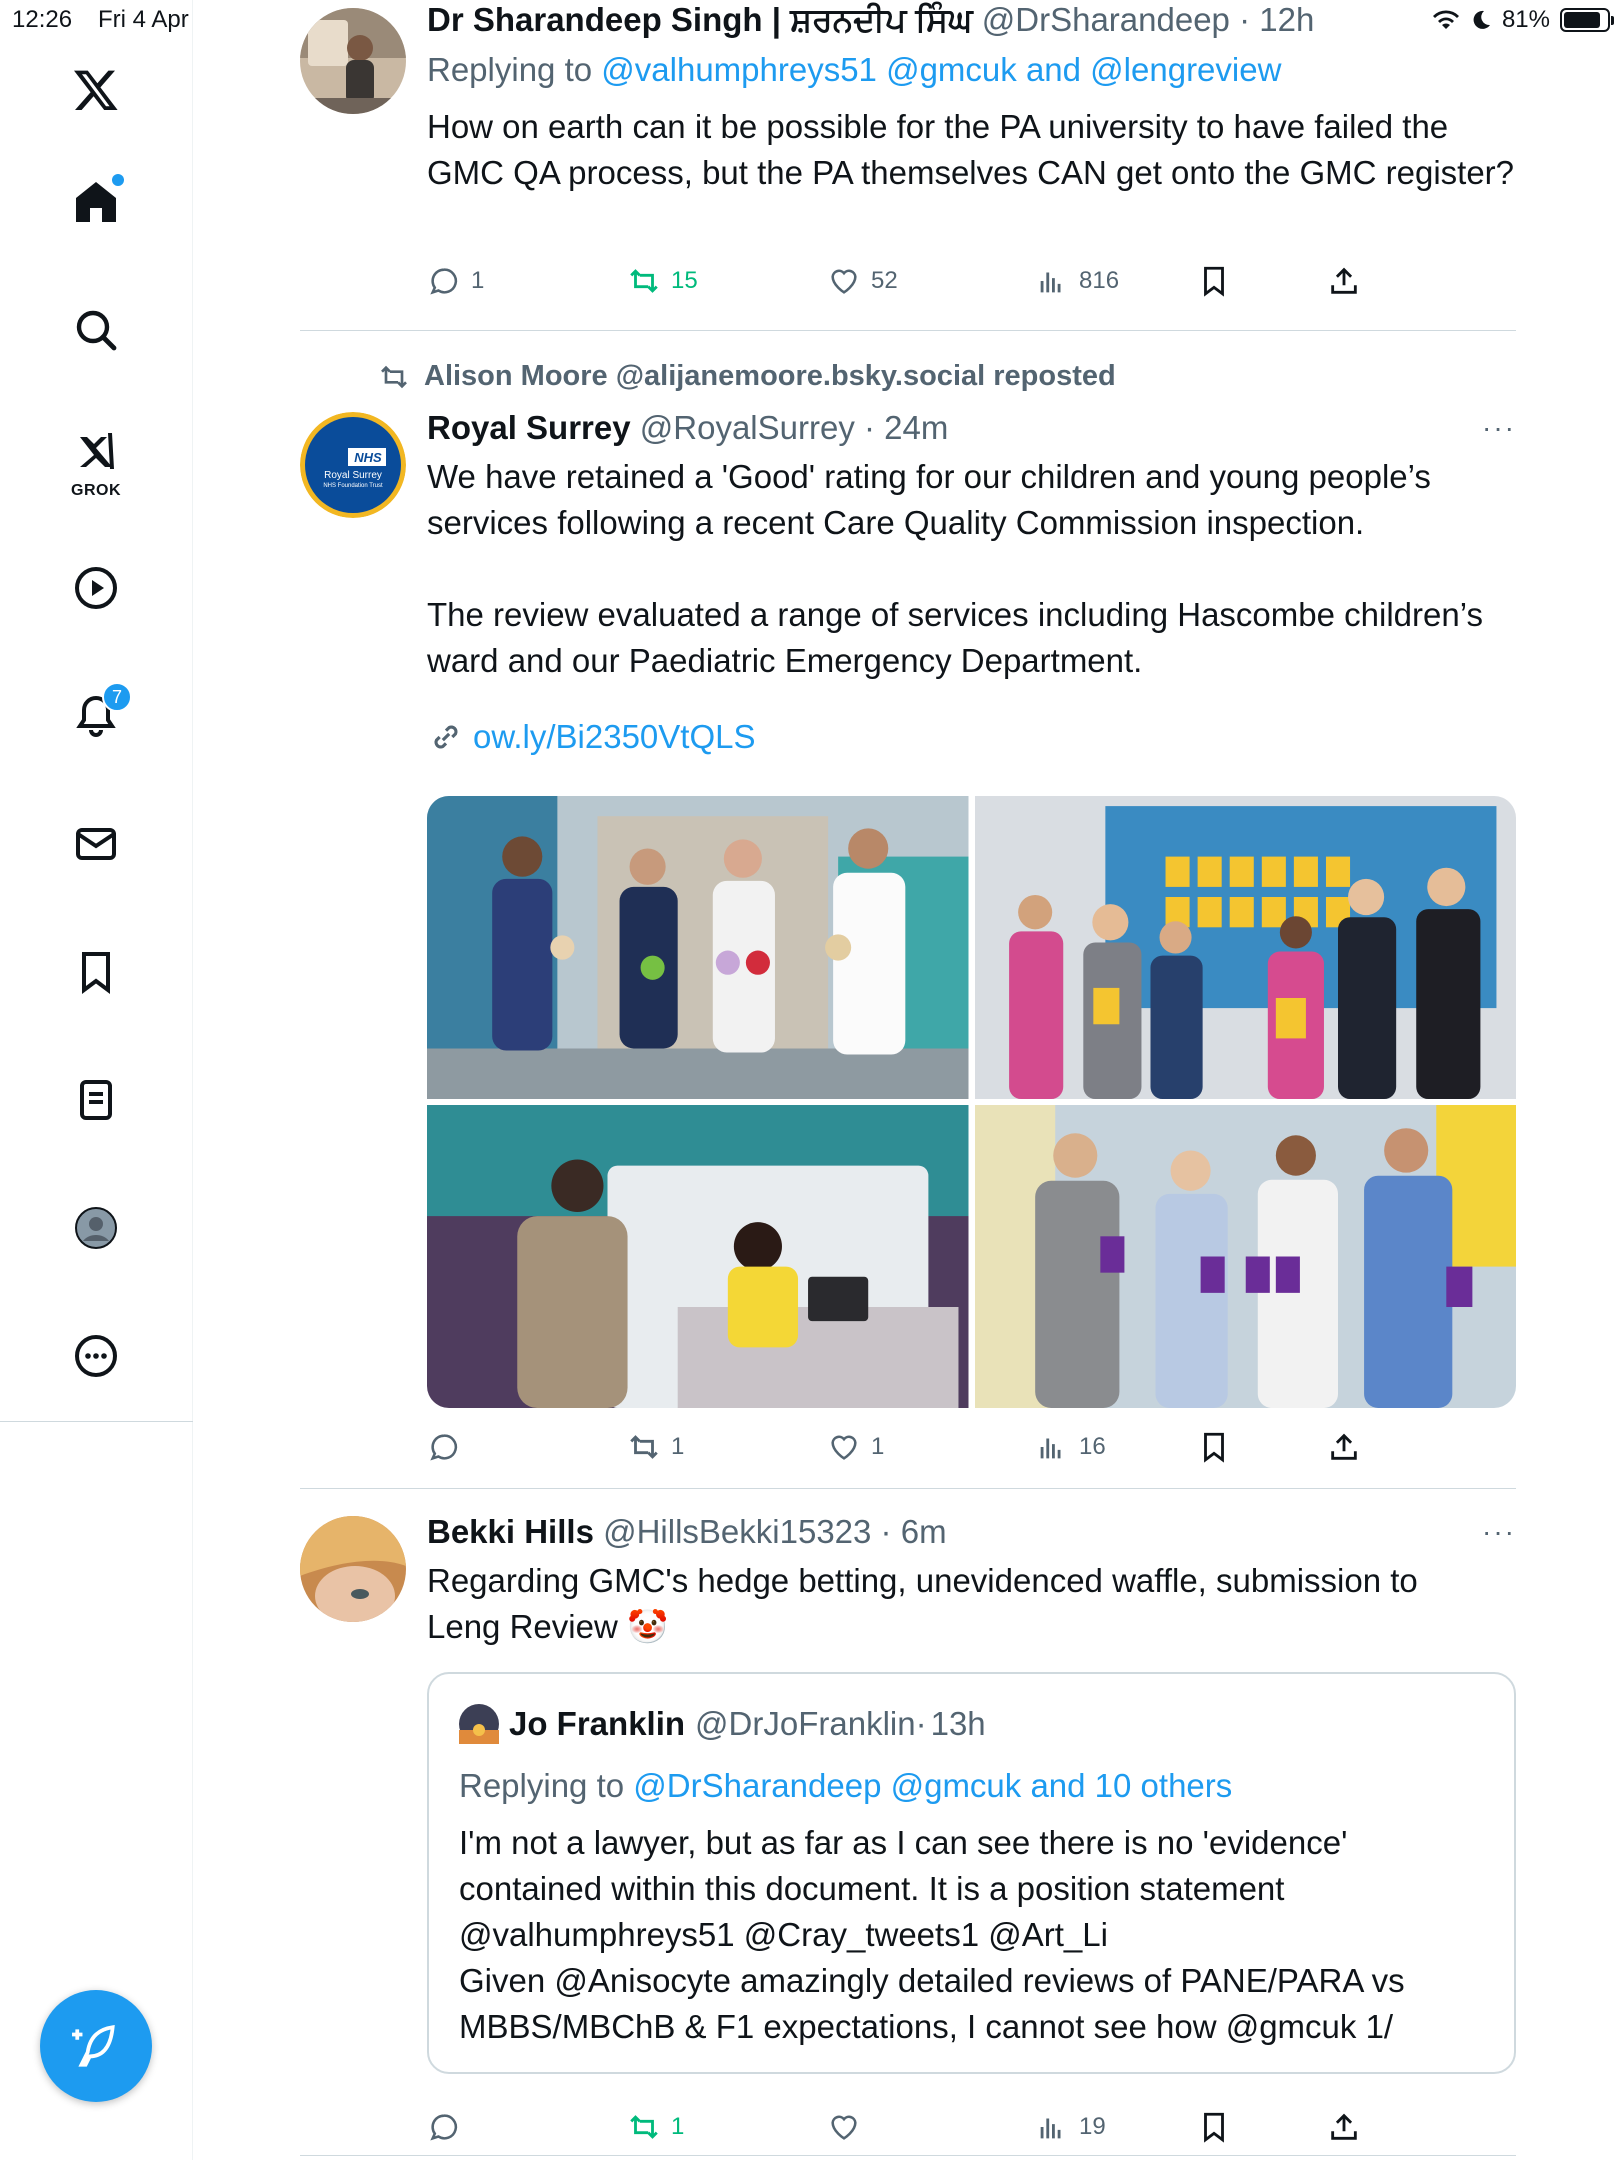 This screenshot has width=1620, height=2160. I want to click on author-handle: @DrSharandeep, so click(1106, 19).